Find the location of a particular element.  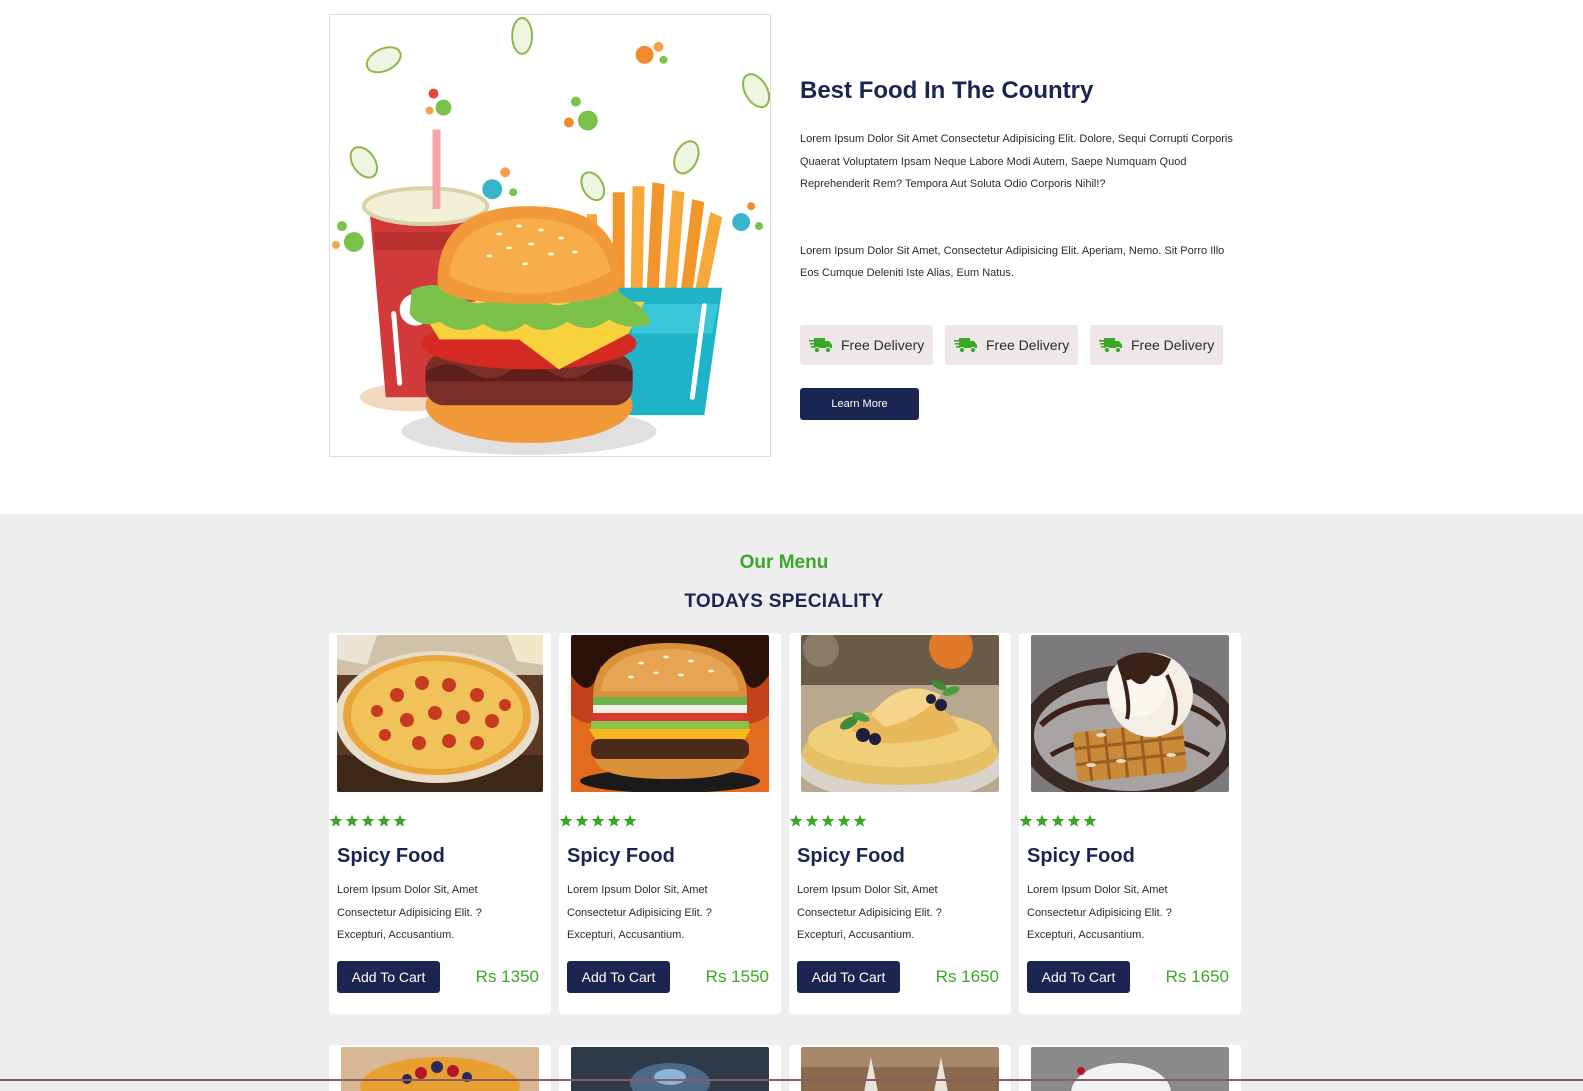

drink-image is located at coordinates (900, 1069).